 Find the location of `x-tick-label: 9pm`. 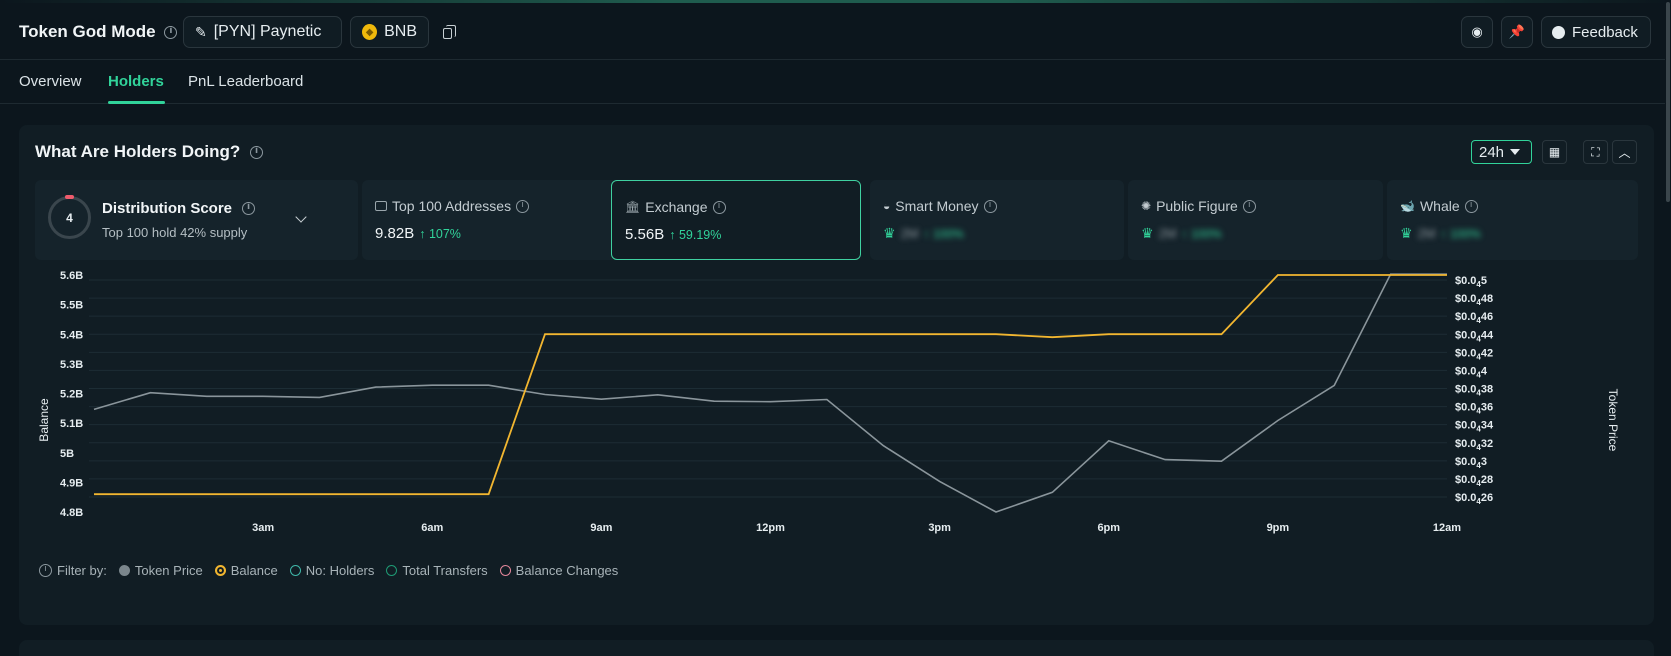

x-tick-label: 9pm is located at coordinates (1278, 528).